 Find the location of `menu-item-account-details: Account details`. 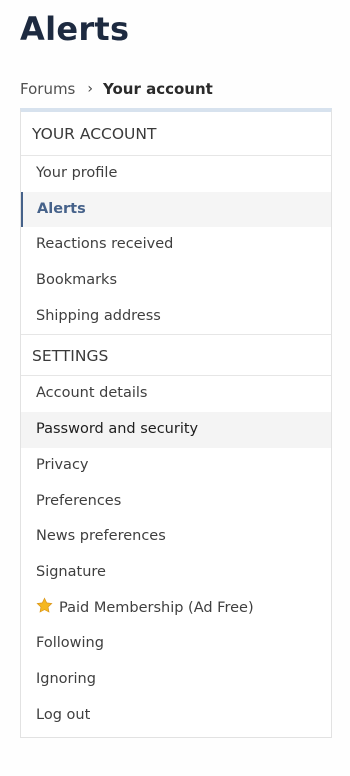

menu-item-account-details: Account details is located at coordinates (176, 394).